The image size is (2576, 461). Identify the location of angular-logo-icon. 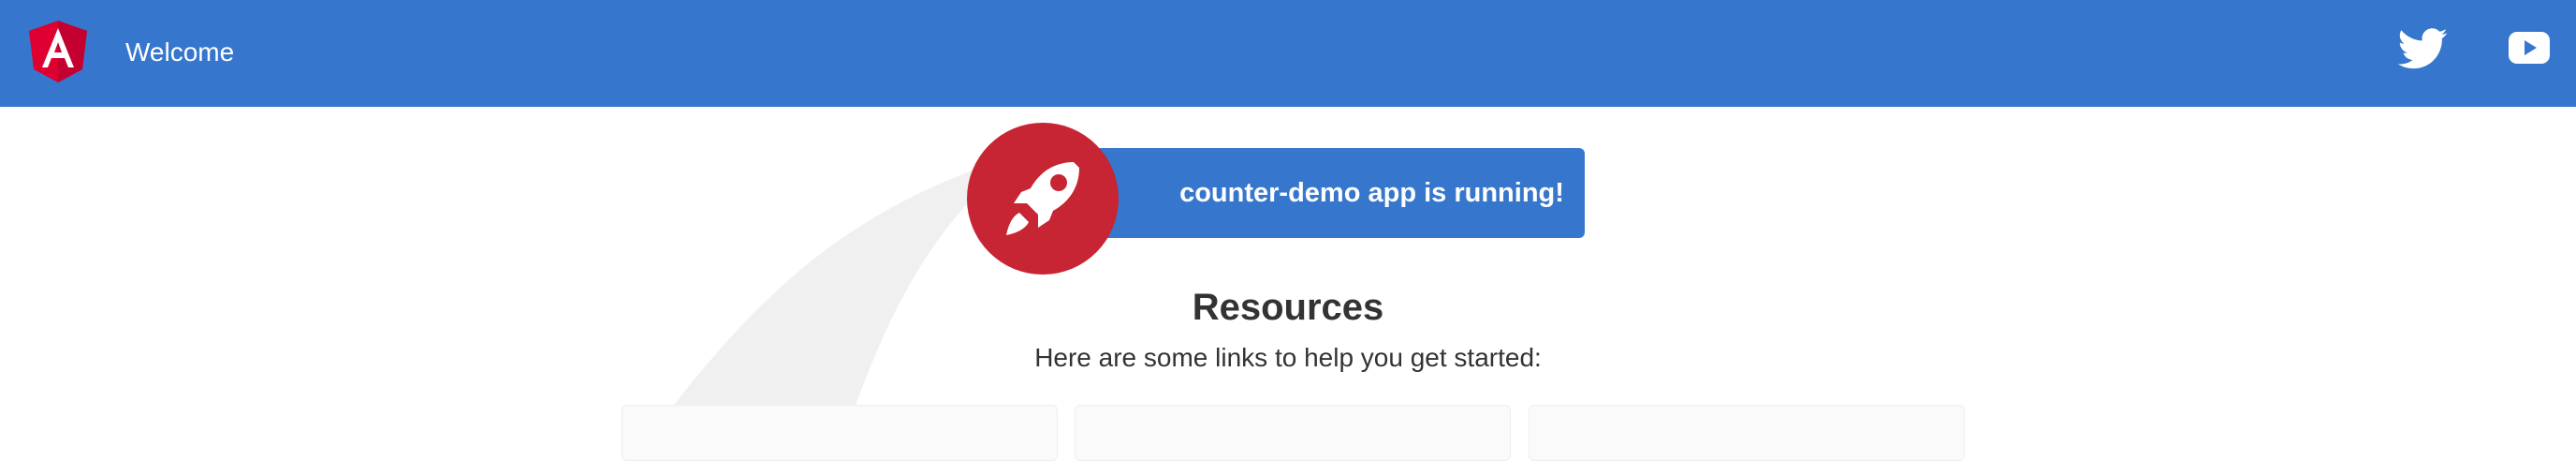
(58, 51).